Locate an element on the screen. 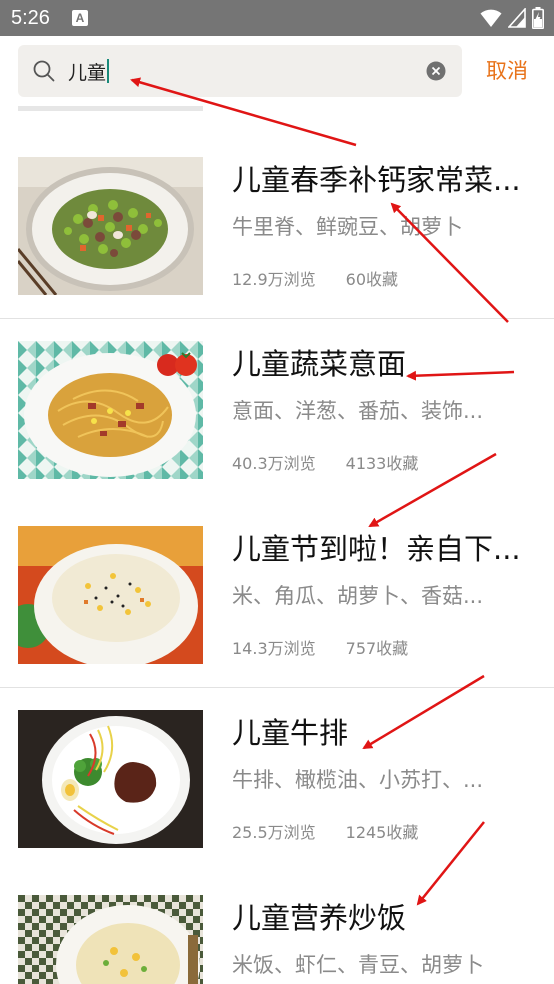 Image resolution: width=554 pixels, height=984 pixels. recipe-ingredients: 牛里脊、鲜豌豆、胡萝卜 is located at coordinates (347, 227).